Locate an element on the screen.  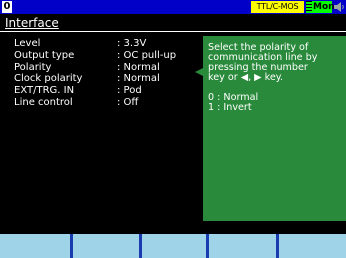
setting-value: : 3.3V is located at coordinates (132, 43).